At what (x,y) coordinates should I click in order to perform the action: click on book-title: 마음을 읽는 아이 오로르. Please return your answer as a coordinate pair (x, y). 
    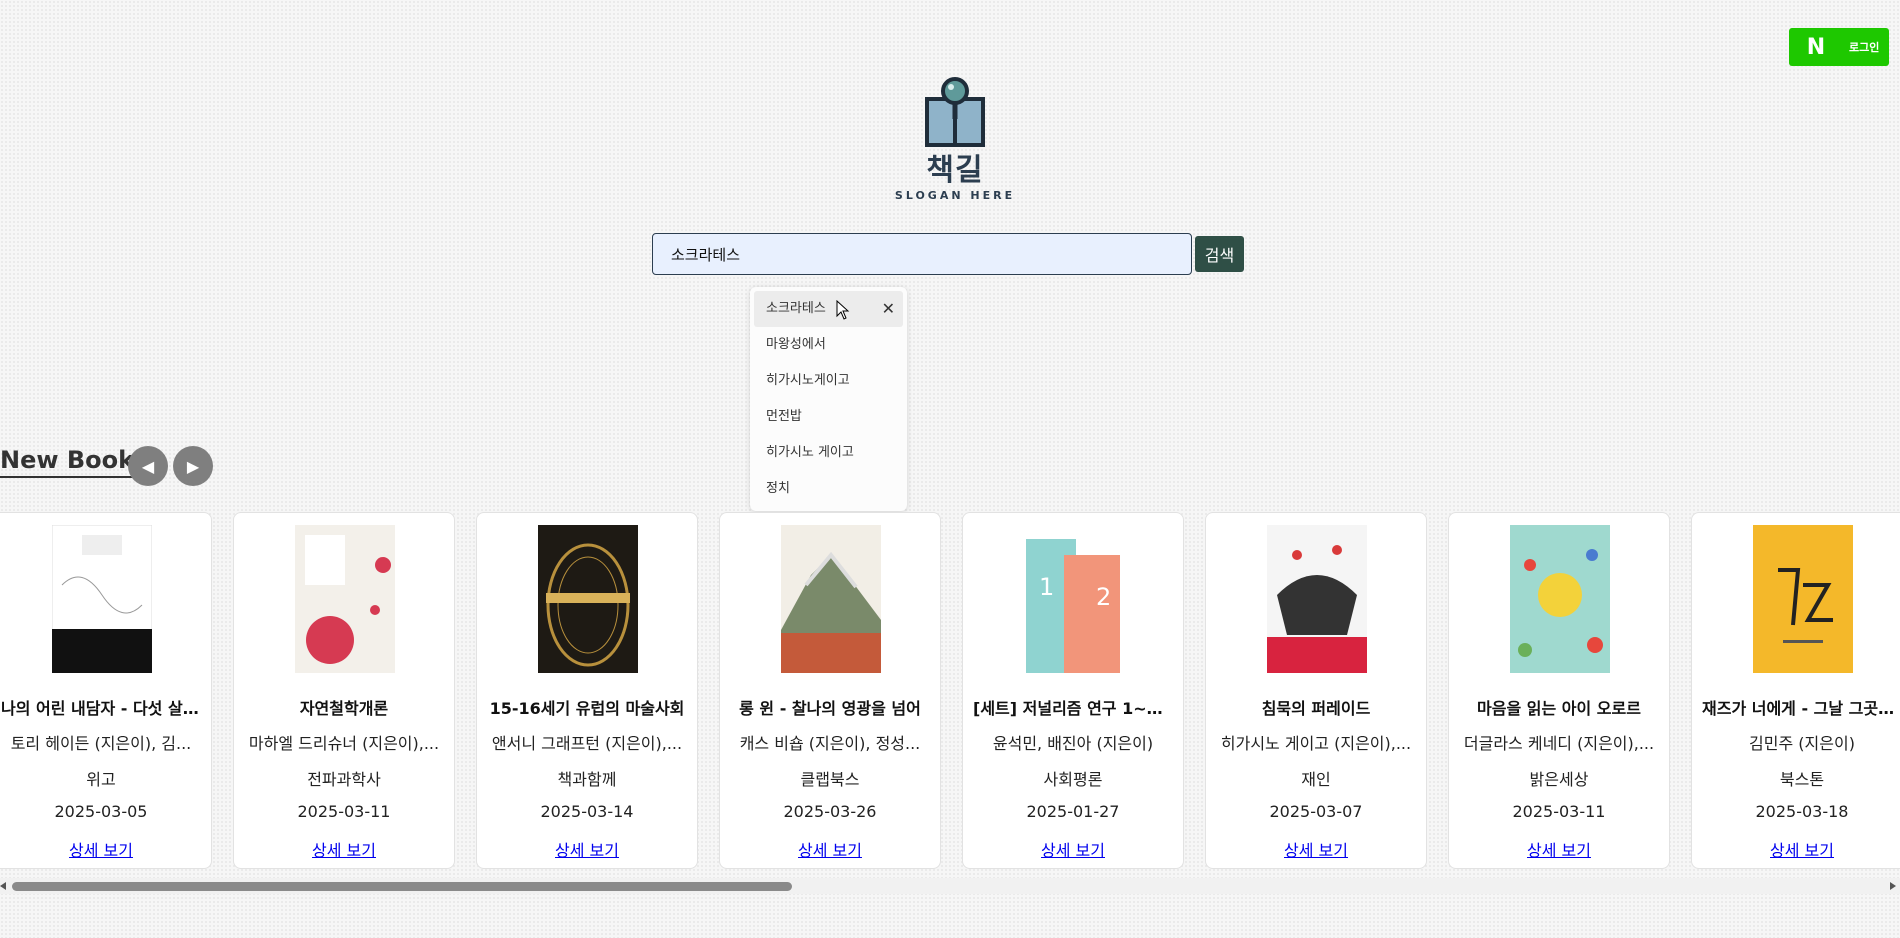
    Looking at the image, I should click on (1559, 708).